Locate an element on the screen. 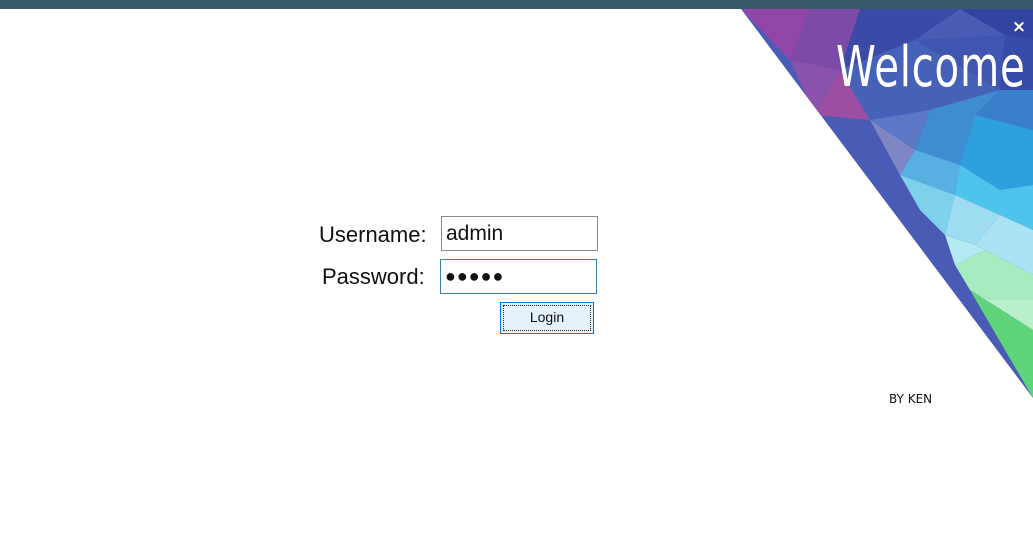 Image resolution: width=1033 pixels, height=552 pixels. password-input: ●●●●● is located at coordinates (518, 276).